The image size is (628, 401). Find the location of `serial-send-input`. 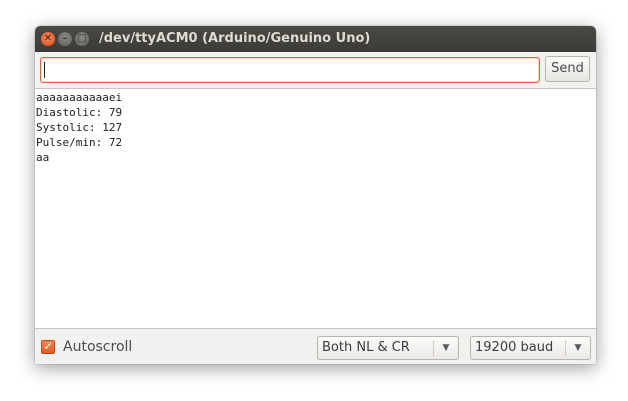

serial-send-input is located at coordinates (290, 70).